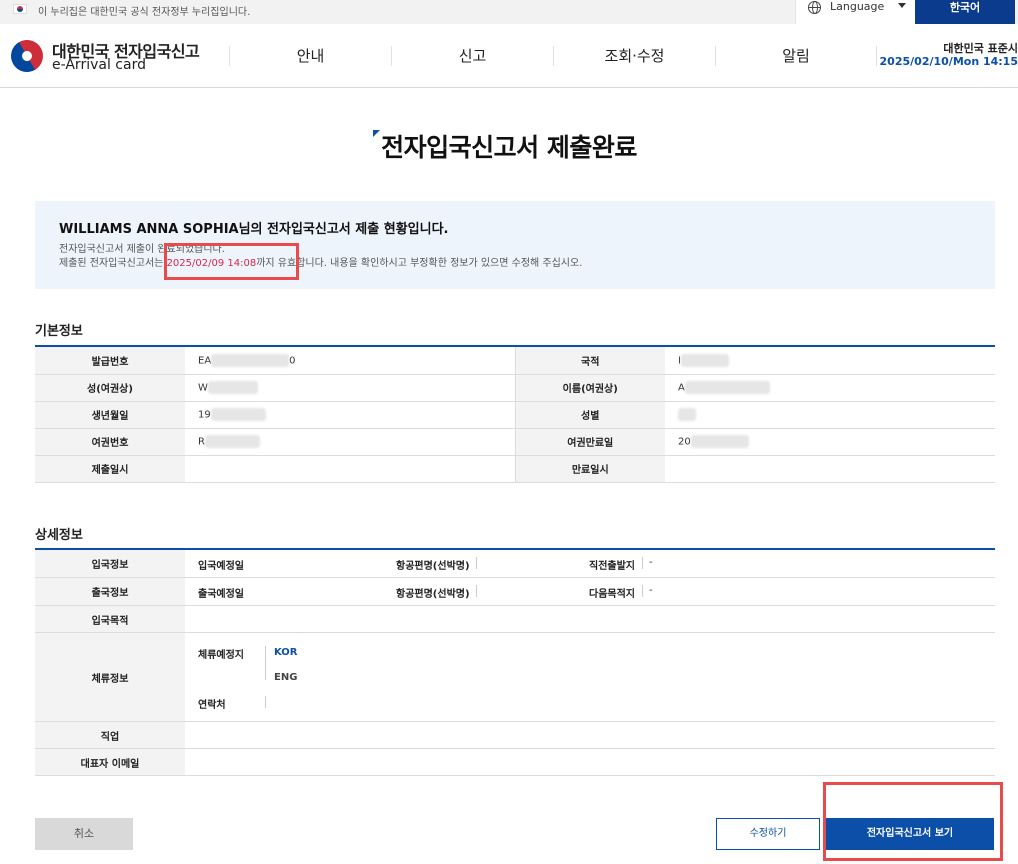 Image resolution: width=1018 pixels, height=864 pixels. I want to click on language-selector: Language, so click(855, 12).